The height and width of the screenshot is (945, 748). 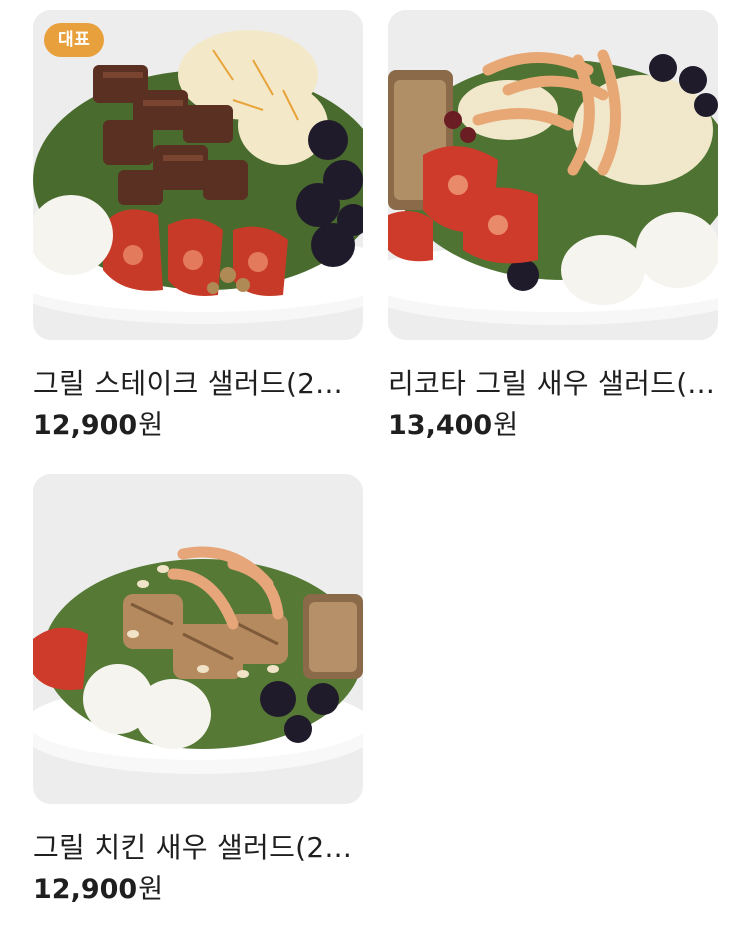 What do you see at coordinates (74, 40) in the screenshot?
I see `representative-badge: 대표` at bounding box center [74, 40].